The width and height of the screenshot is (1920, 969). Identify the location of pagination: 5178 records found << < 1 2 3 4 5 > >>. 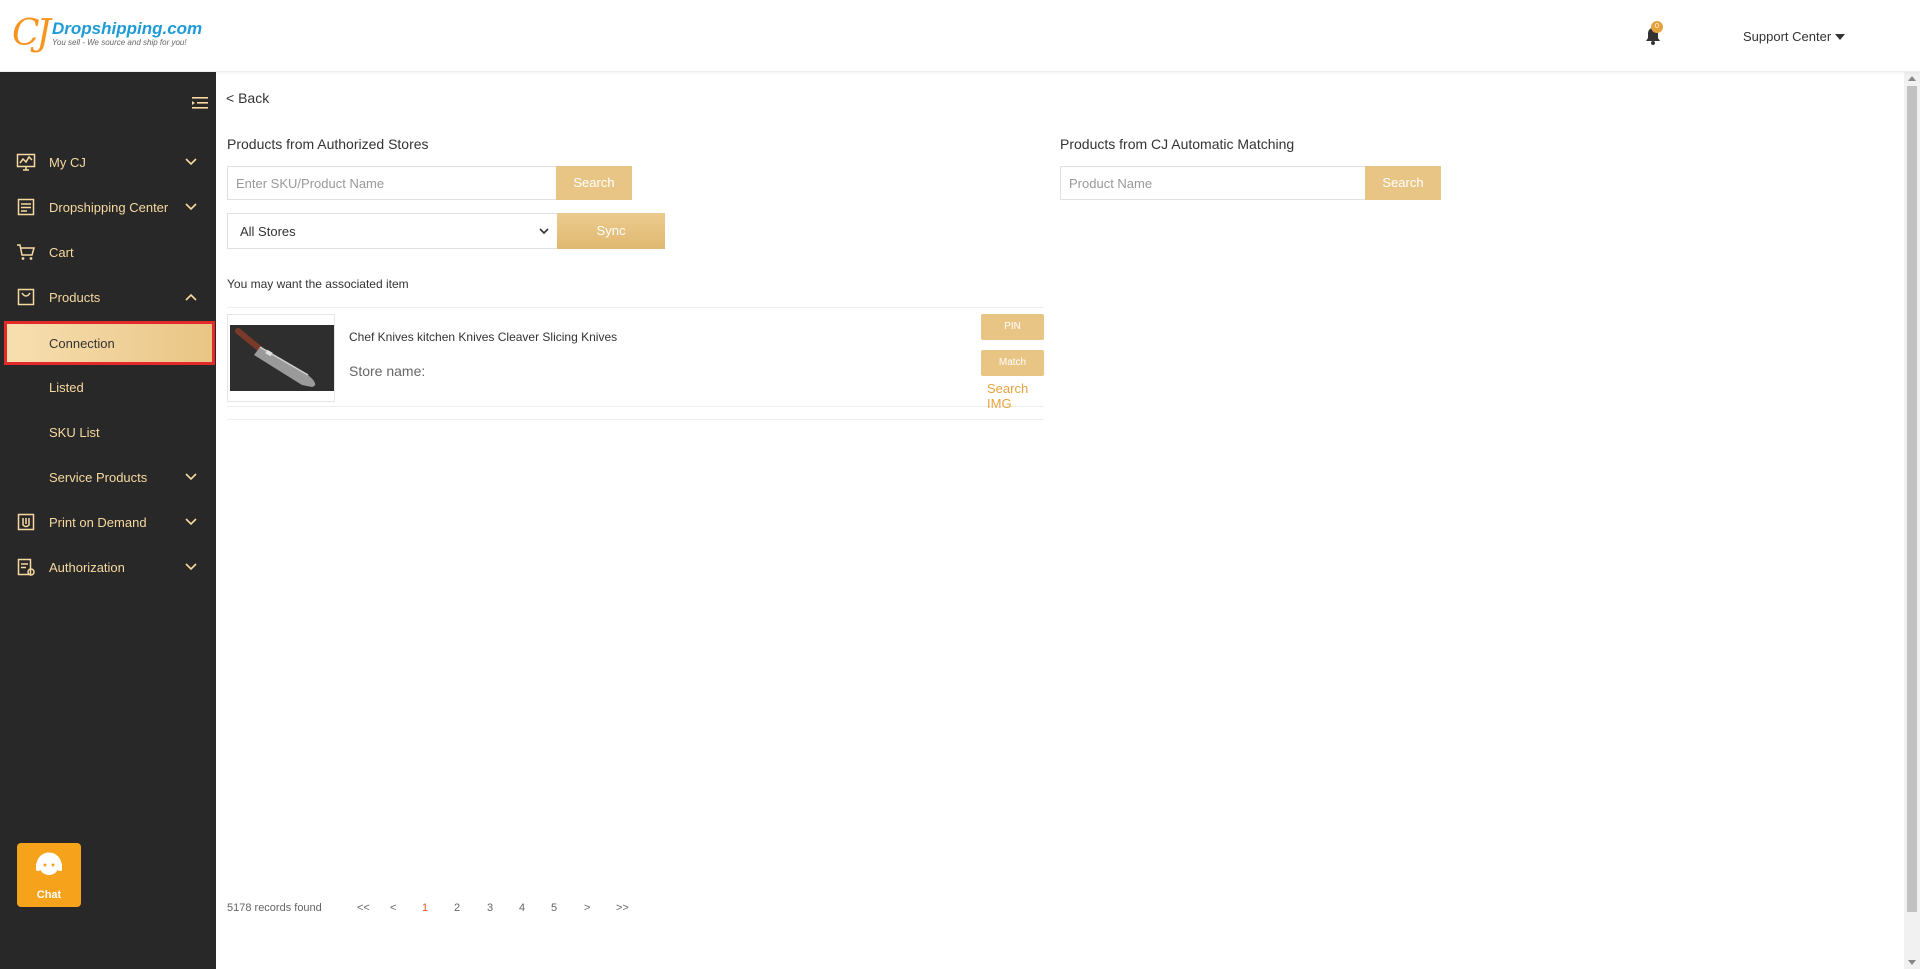
(437, 908).